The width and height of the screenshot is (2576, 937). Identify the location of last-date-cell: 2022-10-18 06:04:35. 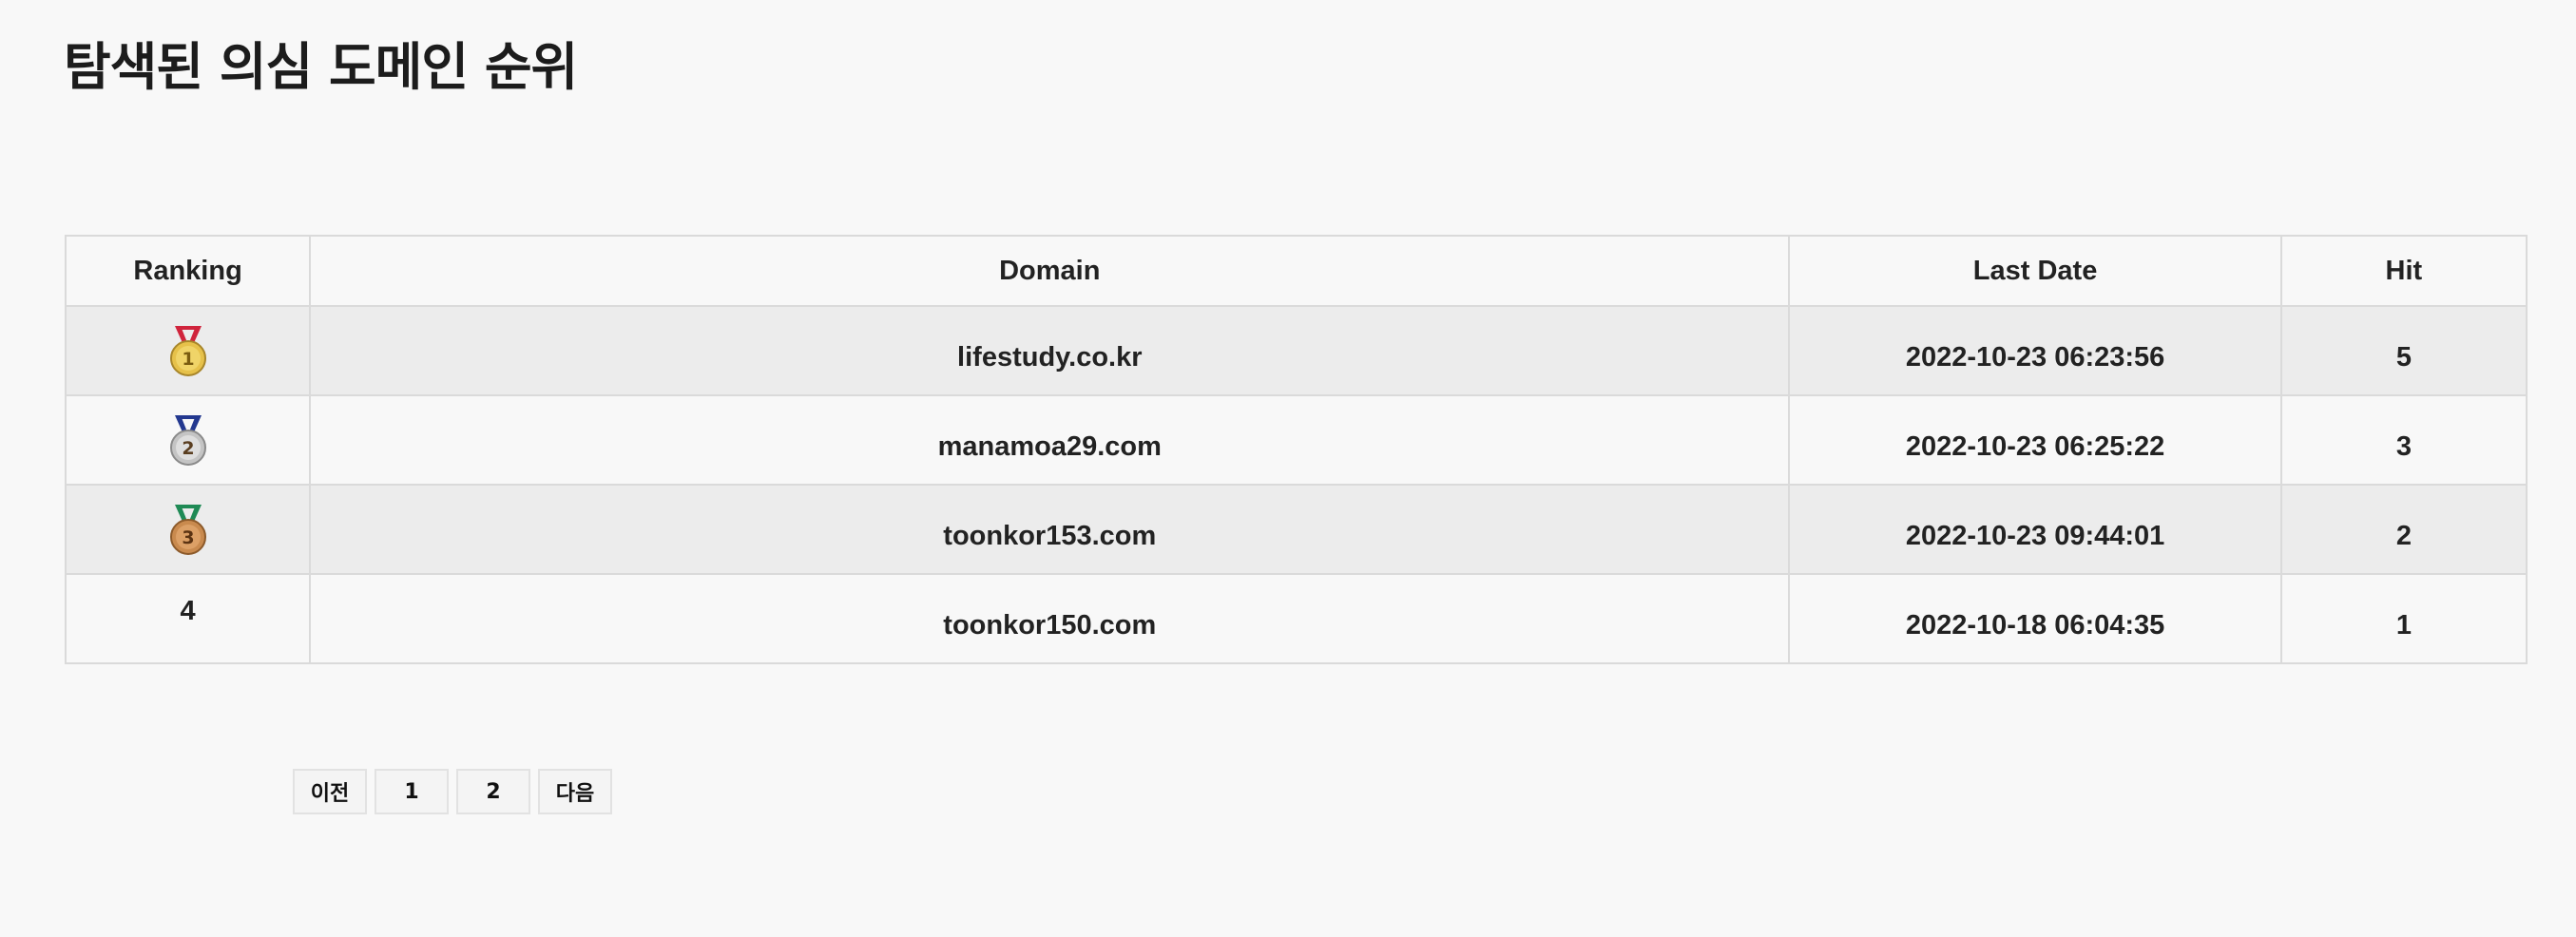
(2035, 618).